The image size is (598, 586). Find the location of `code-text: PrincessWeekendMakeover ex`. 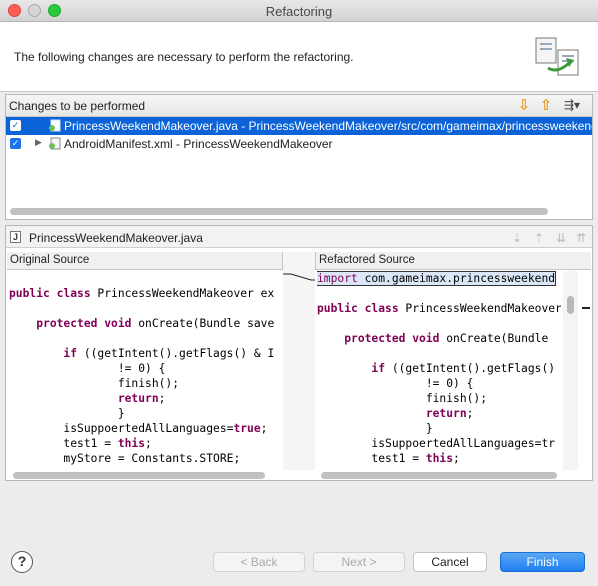

code-text: PrincessWeekendMakeover ex is located at coordinates (186, 293).